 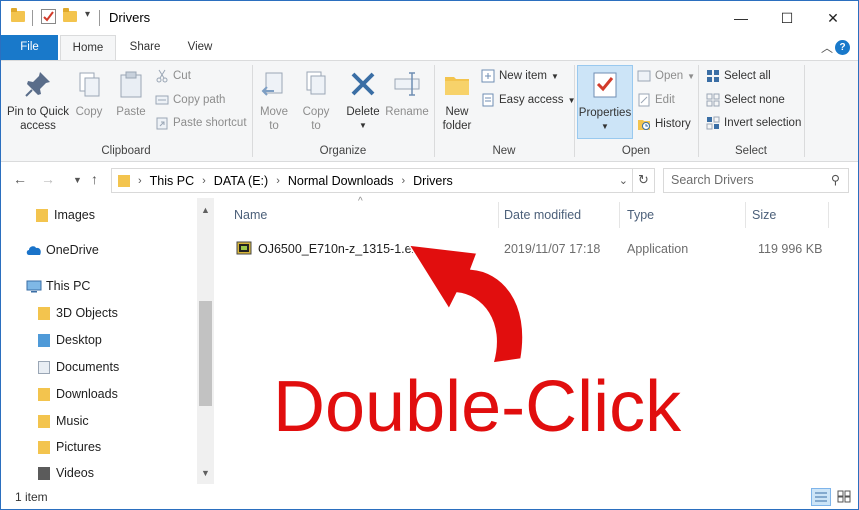 What do you see at coordinates (666, 76) in the screenshot?
I see `open-button: Open ▼` at bounding box center [666, 76].